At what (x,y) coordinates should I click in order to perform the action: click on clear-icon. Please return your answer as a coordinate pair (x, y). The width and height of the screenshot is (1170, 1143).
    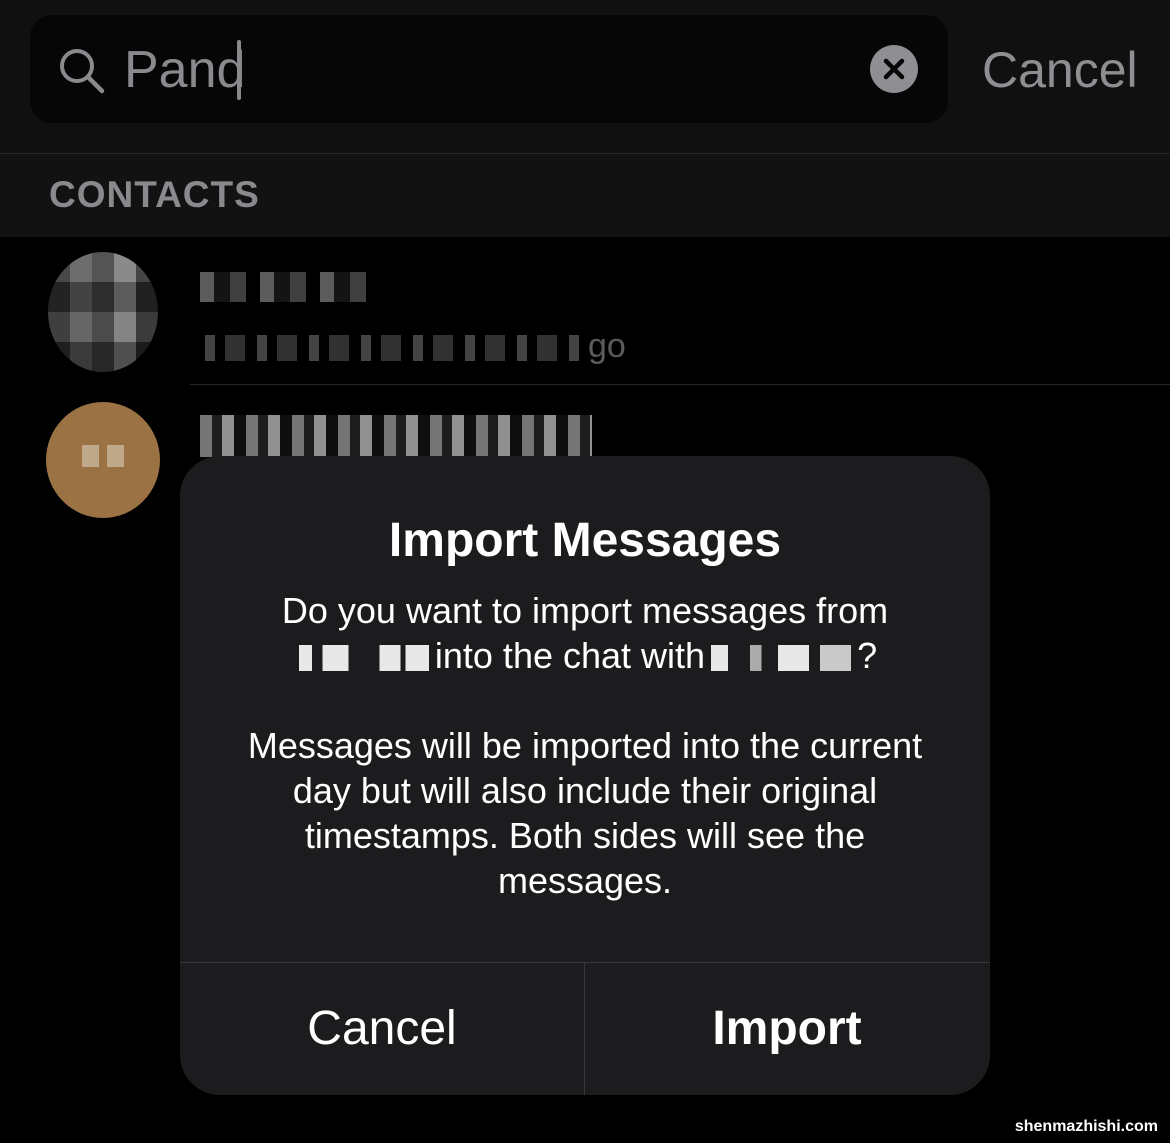
    Looking at the image, I should click on (894, 69).